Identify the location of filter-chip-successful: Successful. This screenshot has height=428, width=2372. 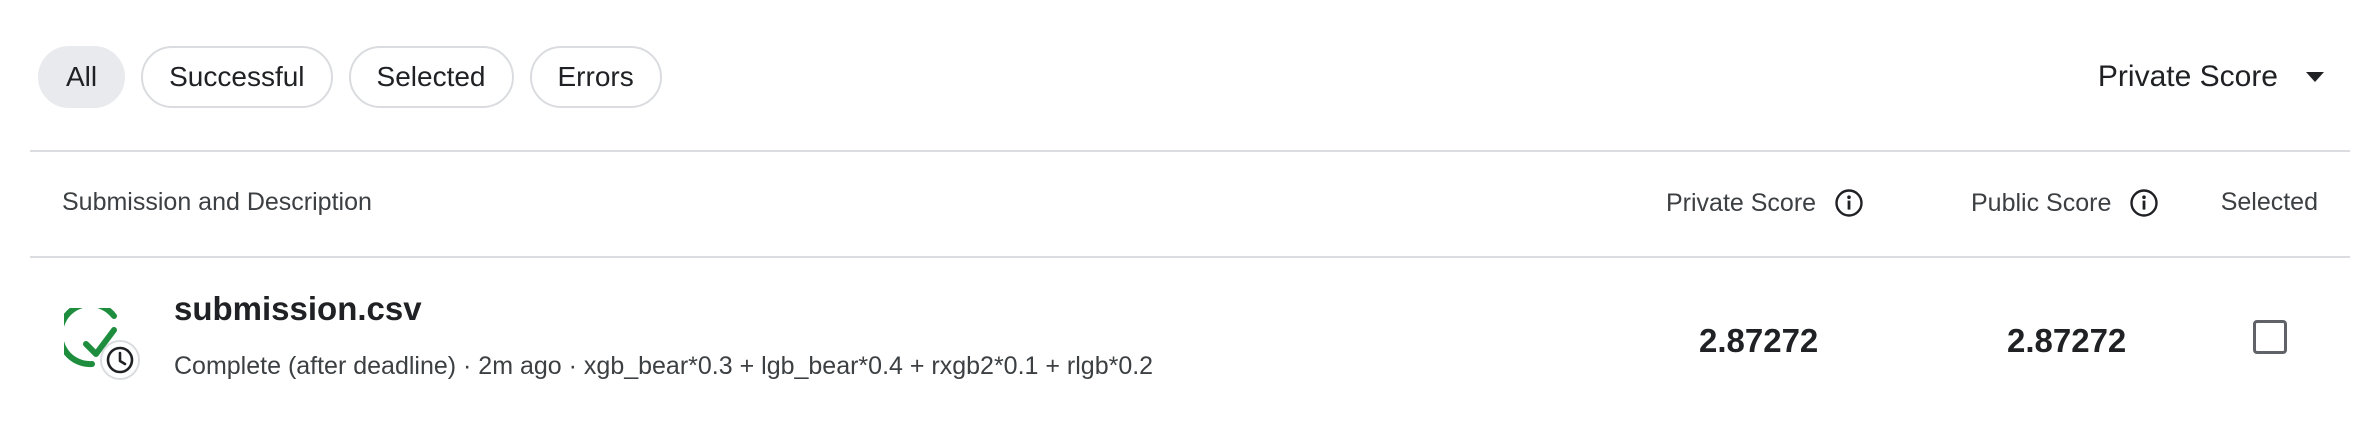
(237, 77).